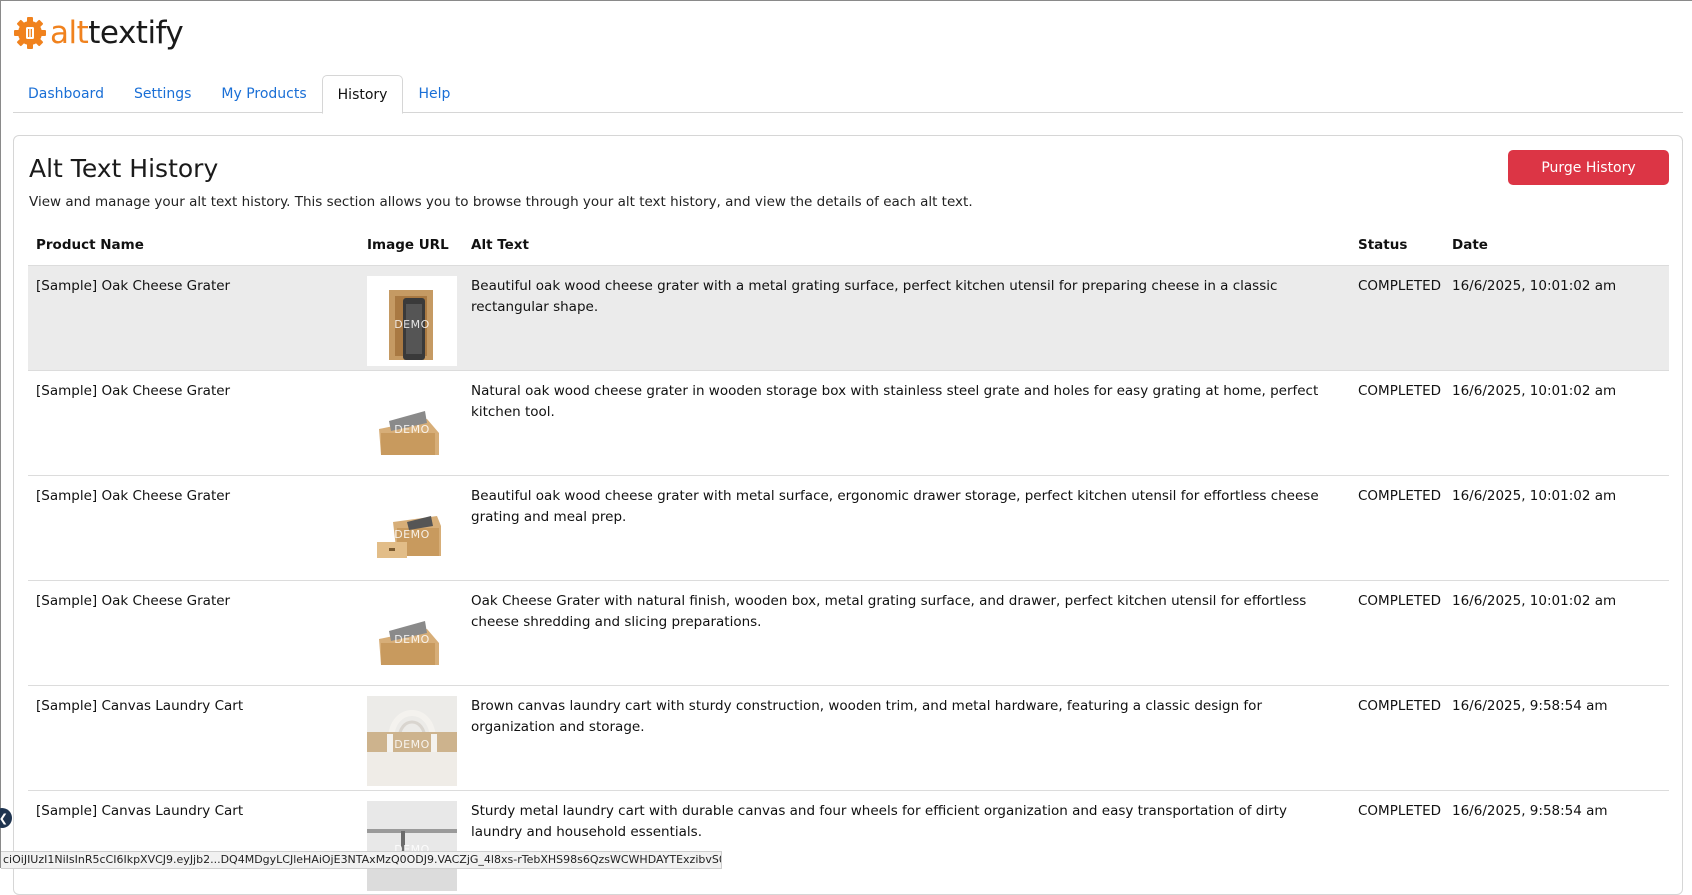 Image resolution: width=1692 pixels, height=895 pixels. Describe the element at coordinates (263, 94) in the screenshot. I see `tab-my-products: My Products` at that location.